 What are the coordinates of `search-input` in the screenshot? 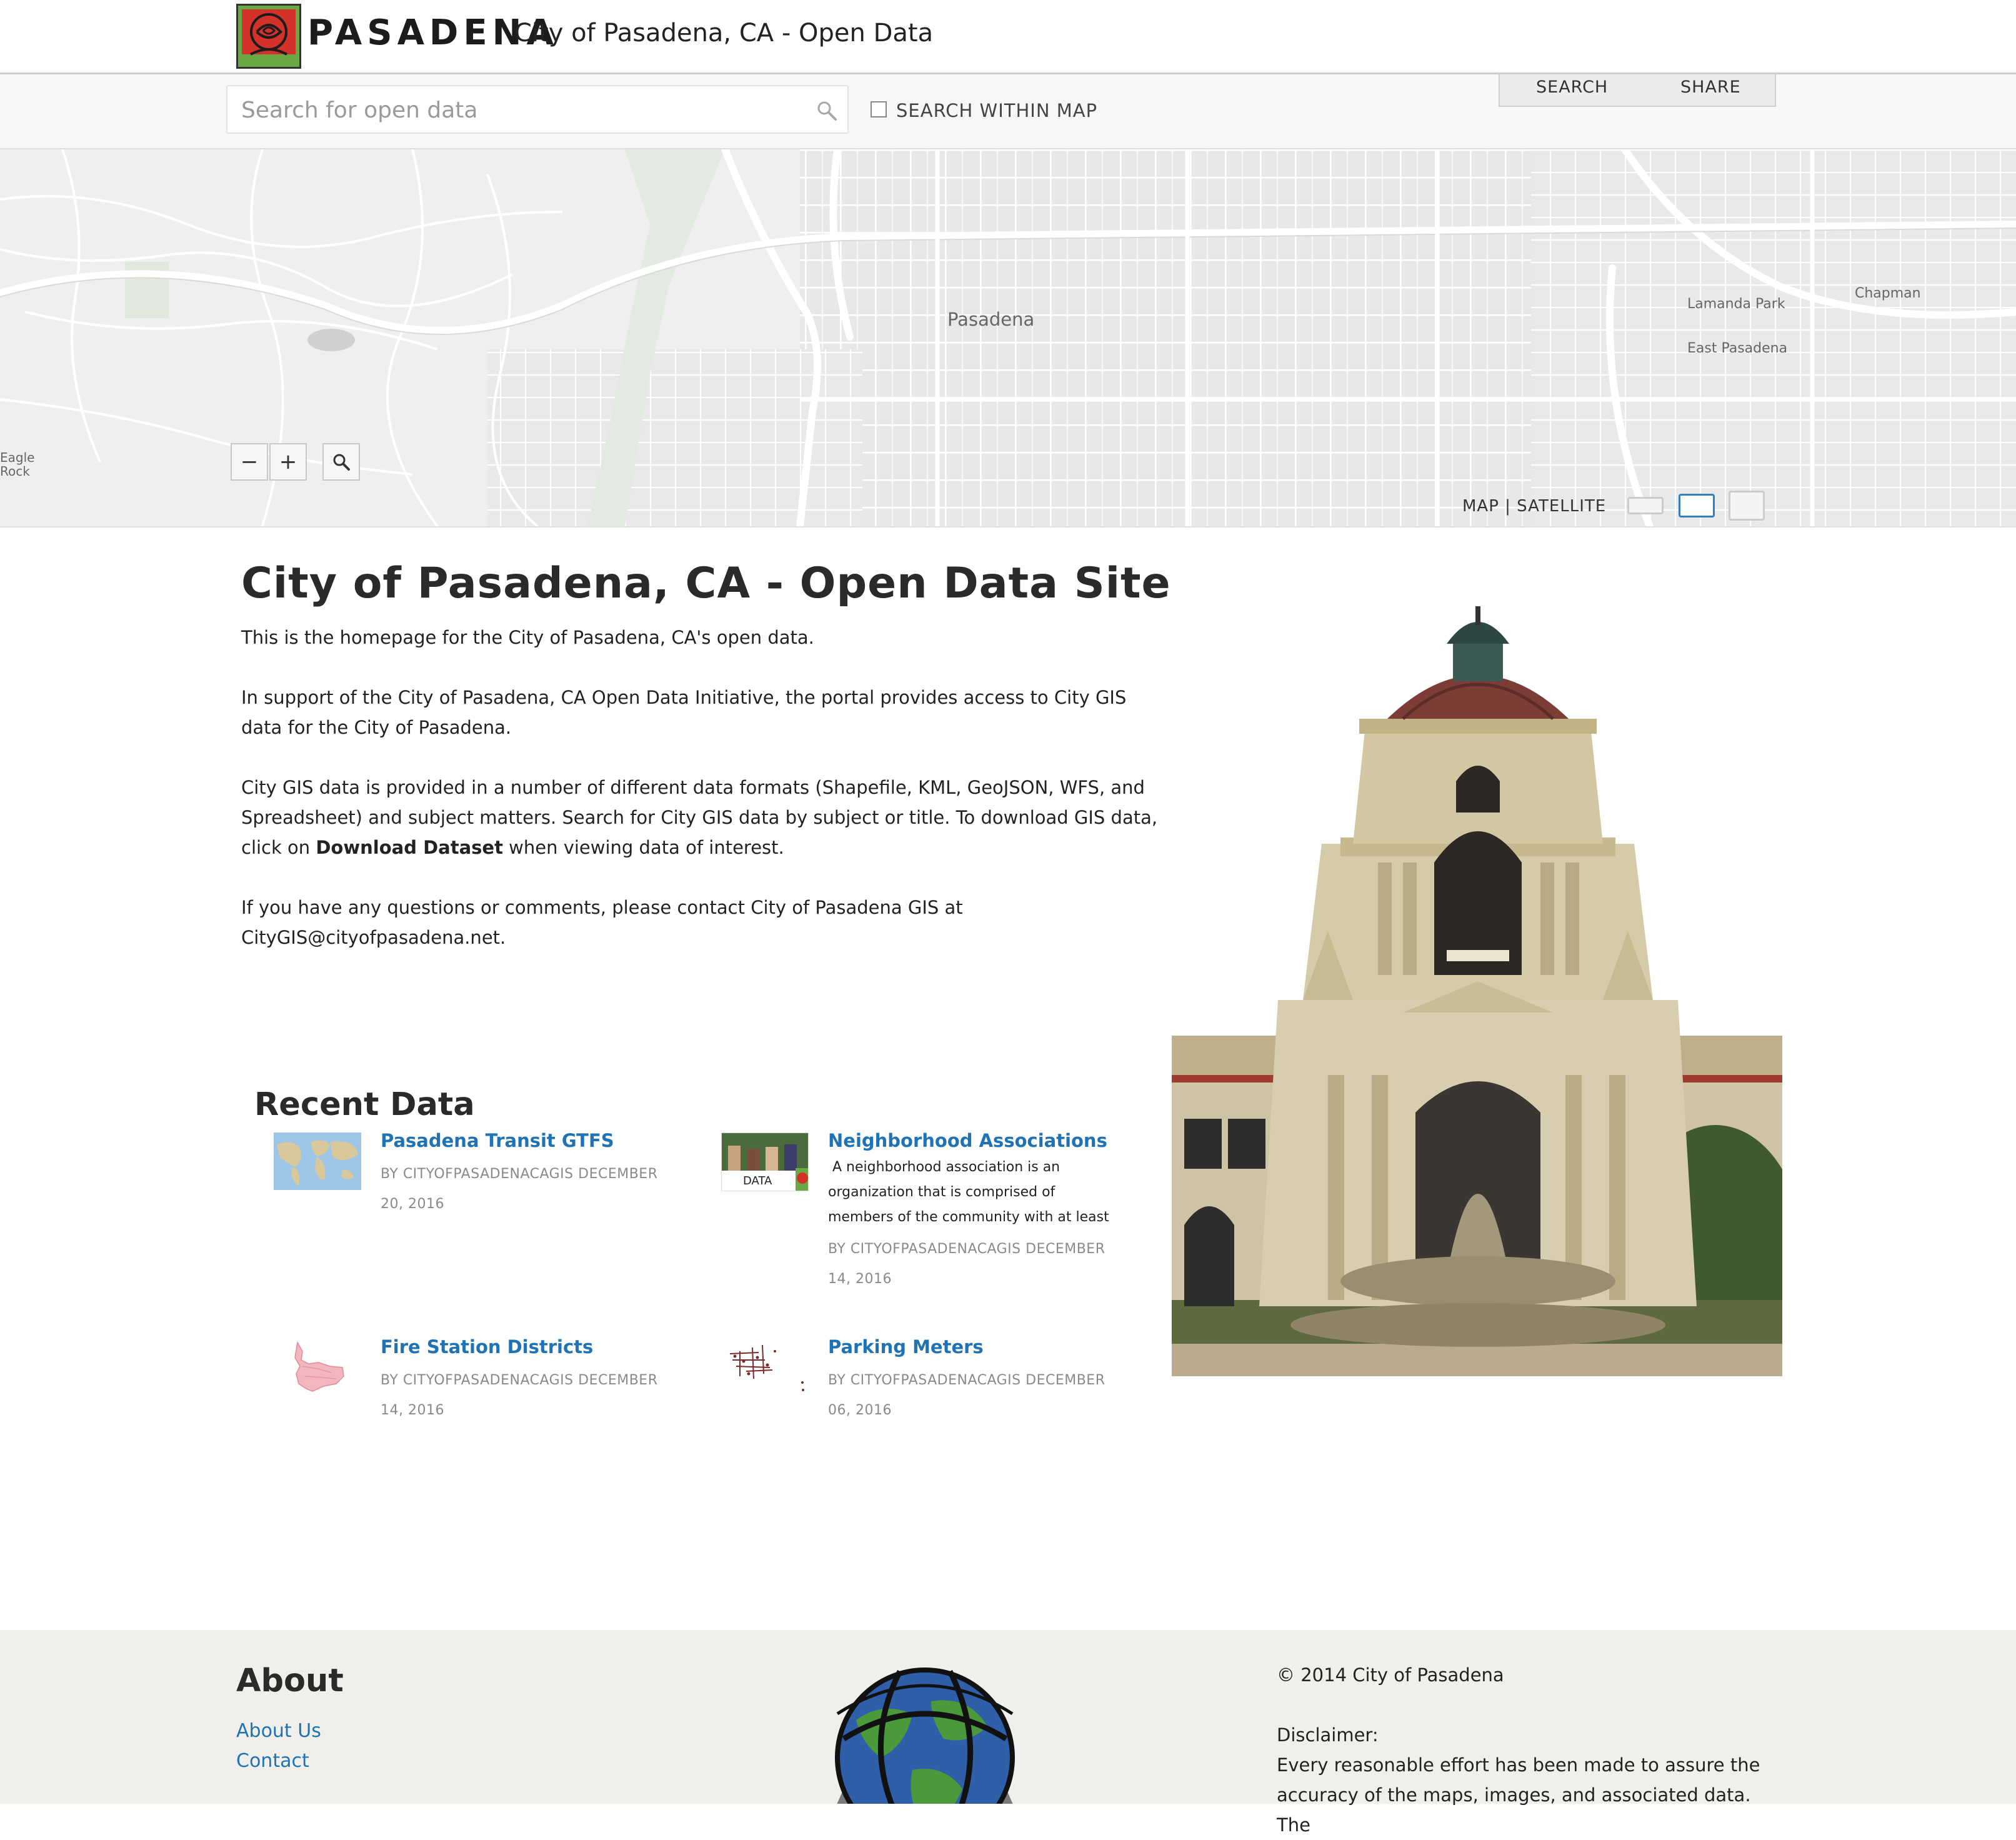 It's located at (528, 110).